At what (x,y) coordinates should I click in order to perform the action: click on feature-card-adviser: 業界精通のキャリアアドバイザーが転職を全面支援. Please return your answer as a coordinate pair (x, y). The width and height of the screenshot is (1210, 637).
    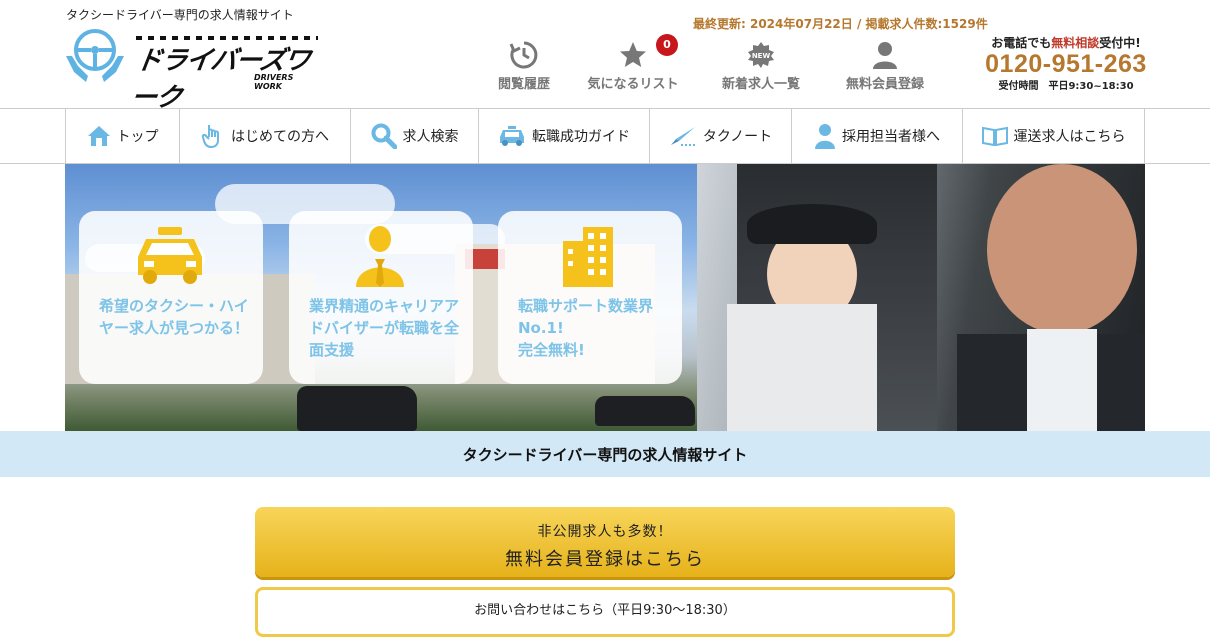
    Looking at the image, I should click on (381, 297).